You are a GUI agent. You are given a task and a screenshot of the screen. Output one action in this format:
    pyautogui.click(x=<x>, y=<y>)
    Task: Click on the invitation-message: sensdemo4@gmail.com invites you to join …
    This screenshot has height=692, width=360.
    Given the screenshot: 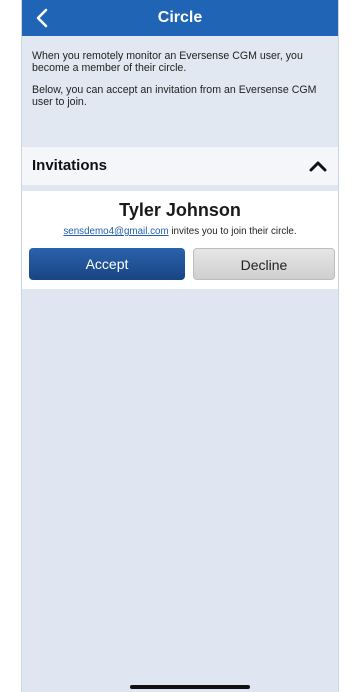 What is the action you would take?
    pyautogui.click(x=180, y=231)
    